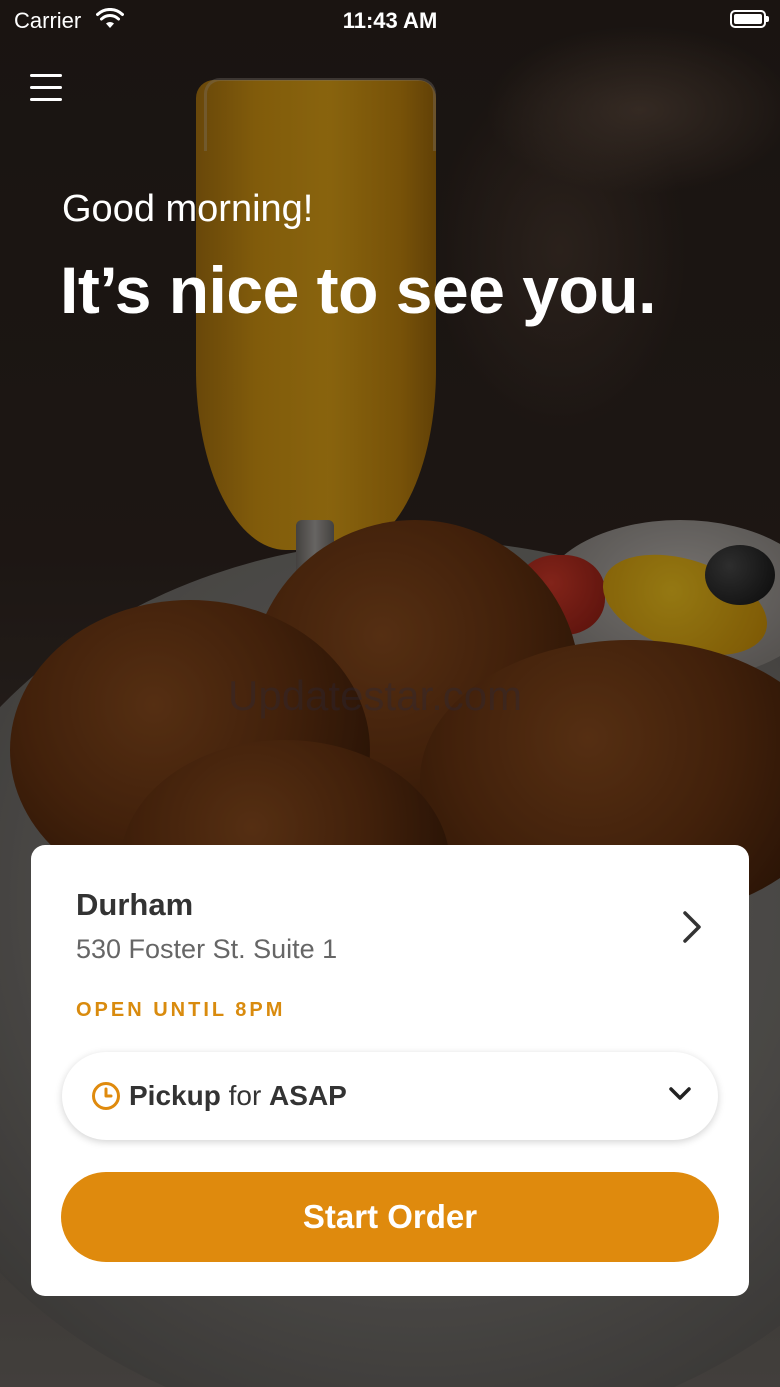 The width and height of the screenshot is (780, 1387). What do you see at coordinates (749, 19) in the screenshot?
I see `battery-icon` at bounding box center [749, 19].